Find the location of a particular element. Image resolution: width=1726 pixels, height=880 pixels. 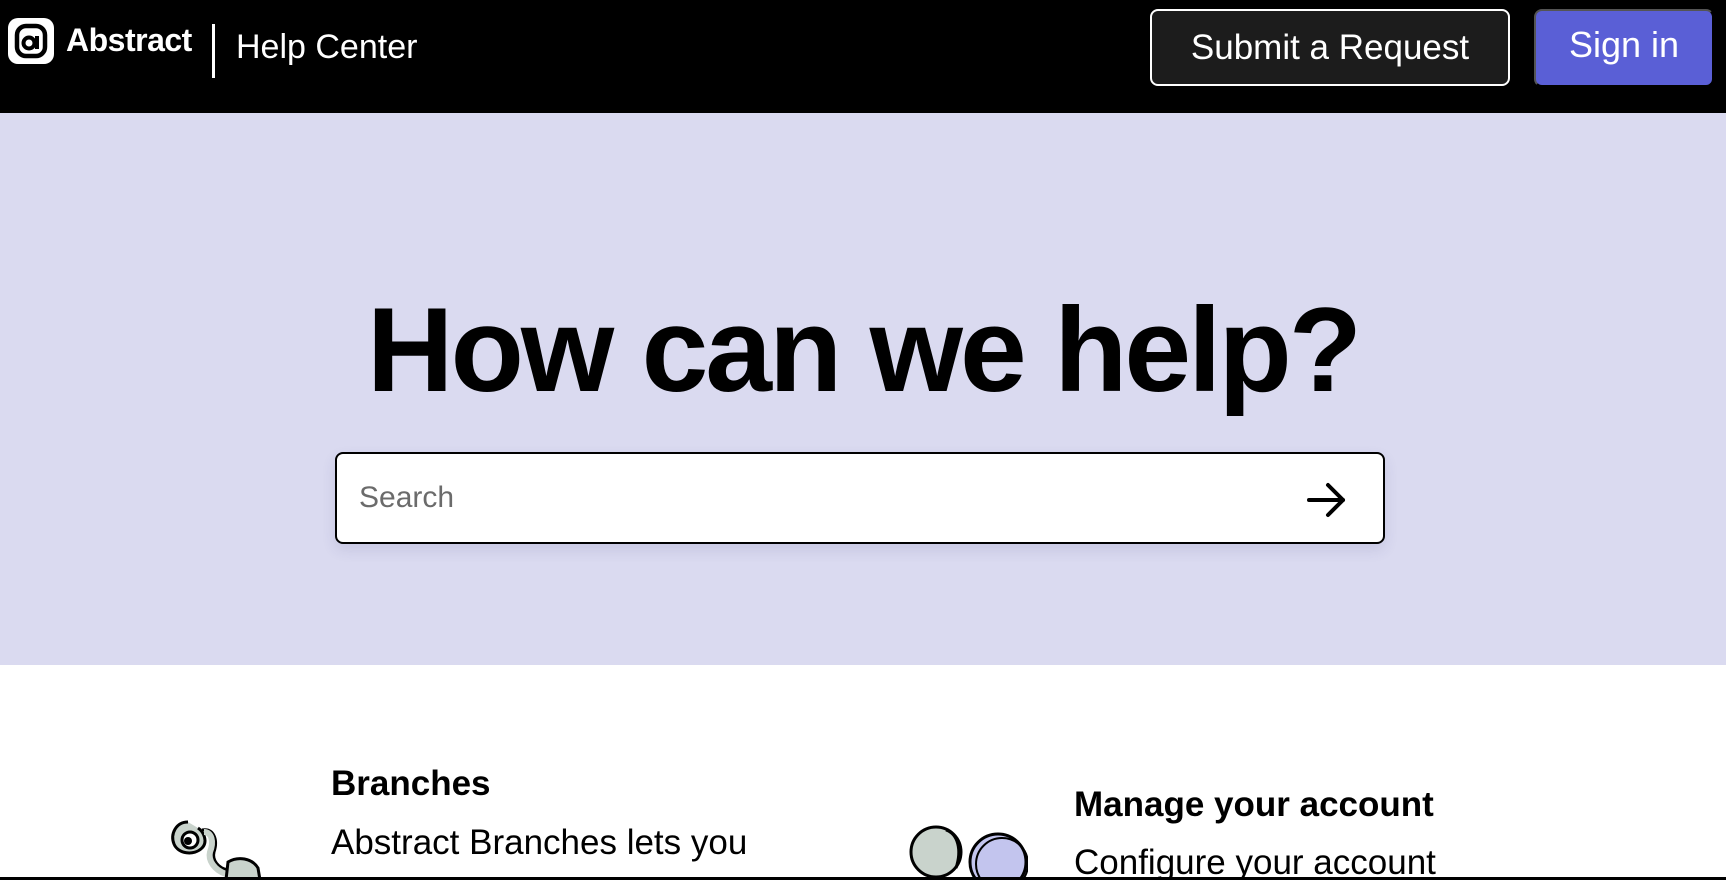

abstract-logo-icon is located at coordinates (31, 41).